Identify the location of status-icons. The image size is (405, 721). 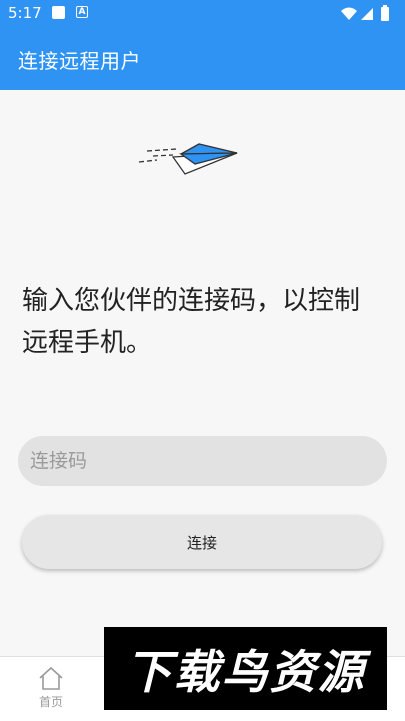
(365, 13).